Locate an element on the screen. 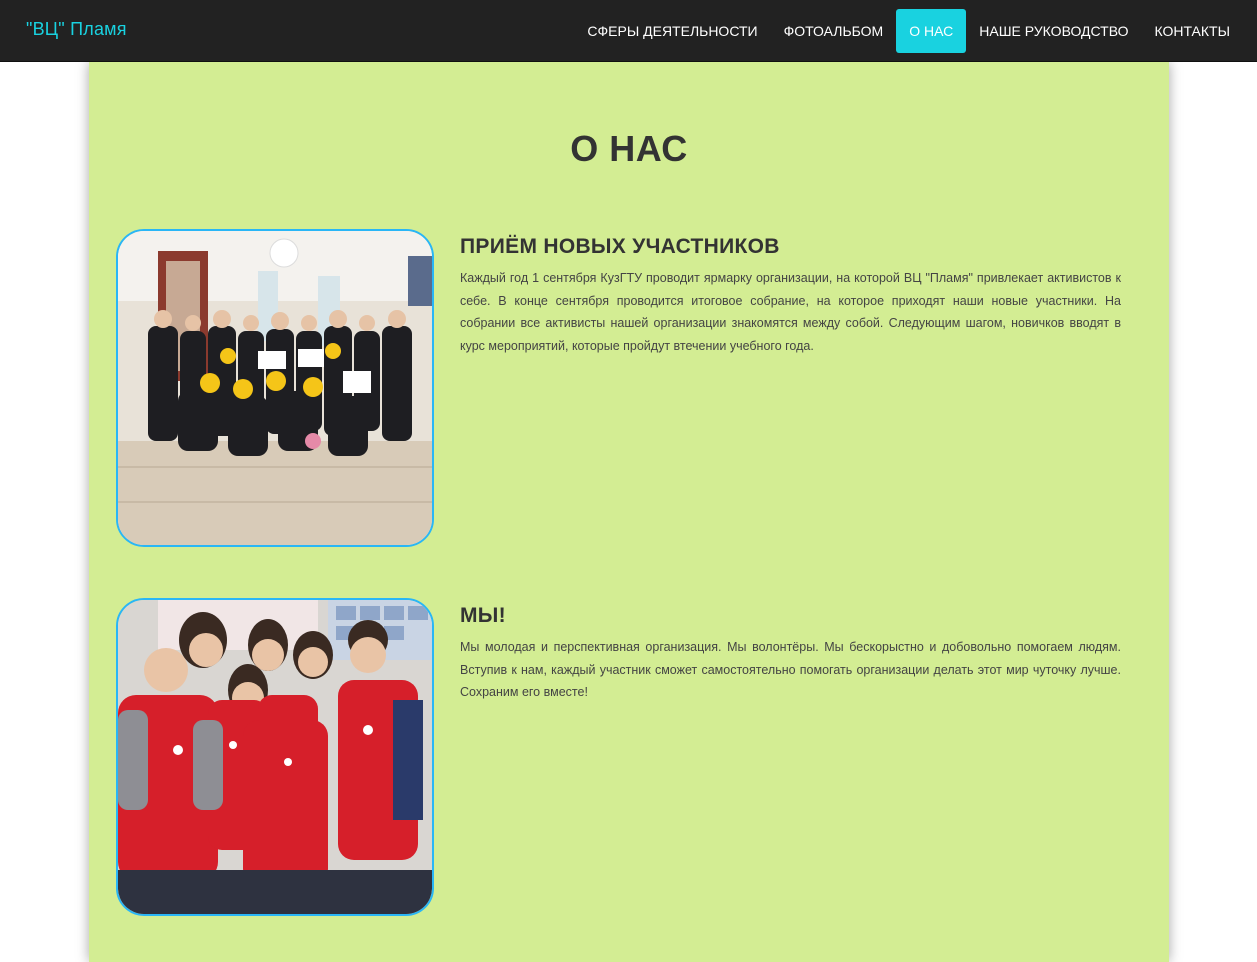  nav-item: СФЕРЫ ДЕЯТЕЛЬНОСТИ is located at coordinates (672, 31).